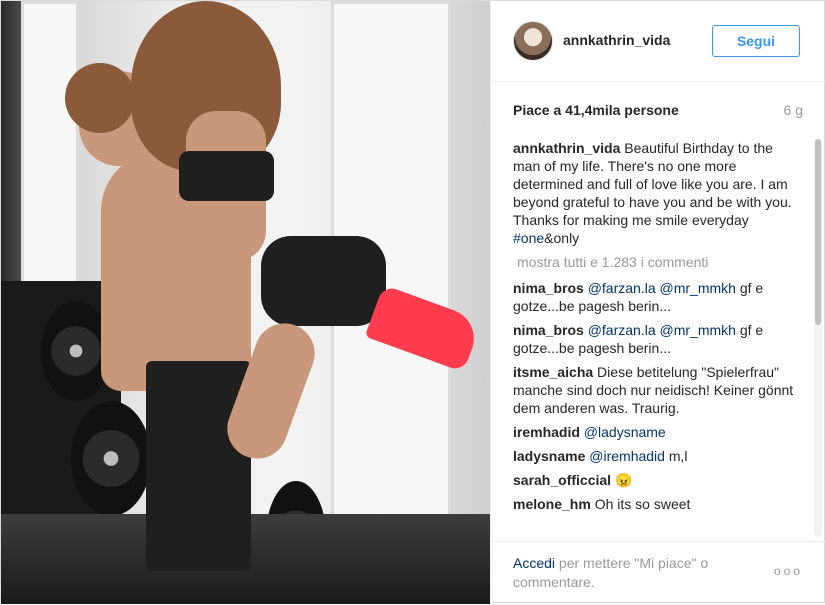  What do you see at coordinates (625, 432) in the screenshot?
I see `comment-mention: @ladysname` at bounding box center [625, 432].